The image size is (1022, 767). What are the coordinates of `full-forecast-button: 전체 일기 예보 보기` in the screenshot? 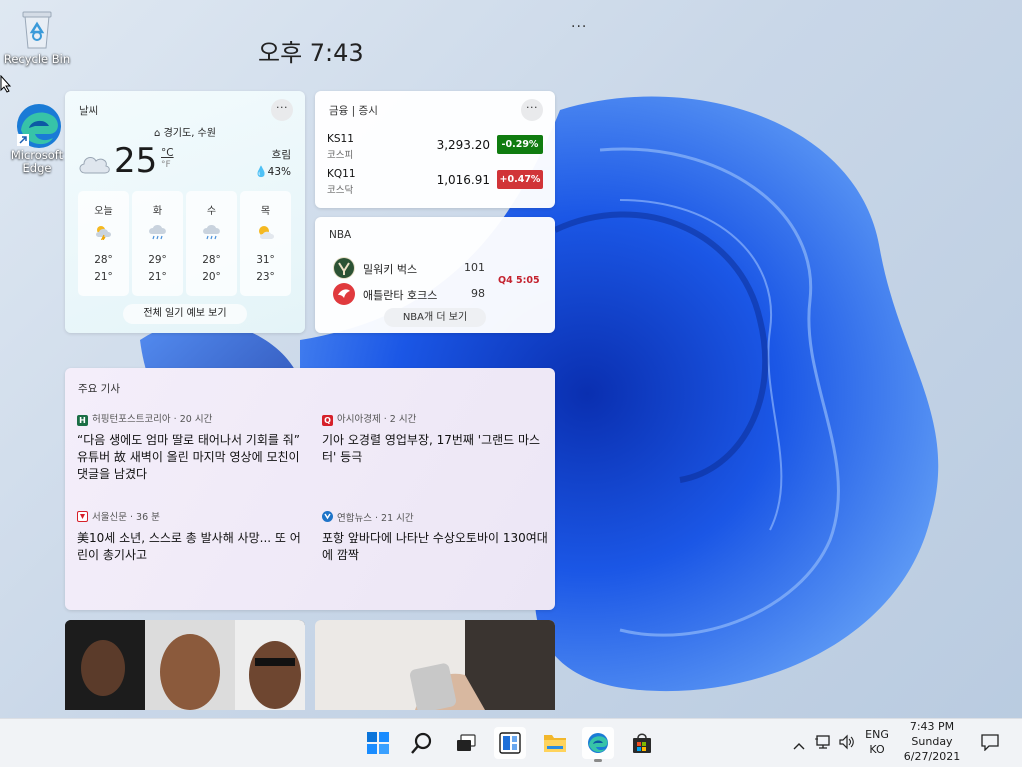 It's located at (185, 314).